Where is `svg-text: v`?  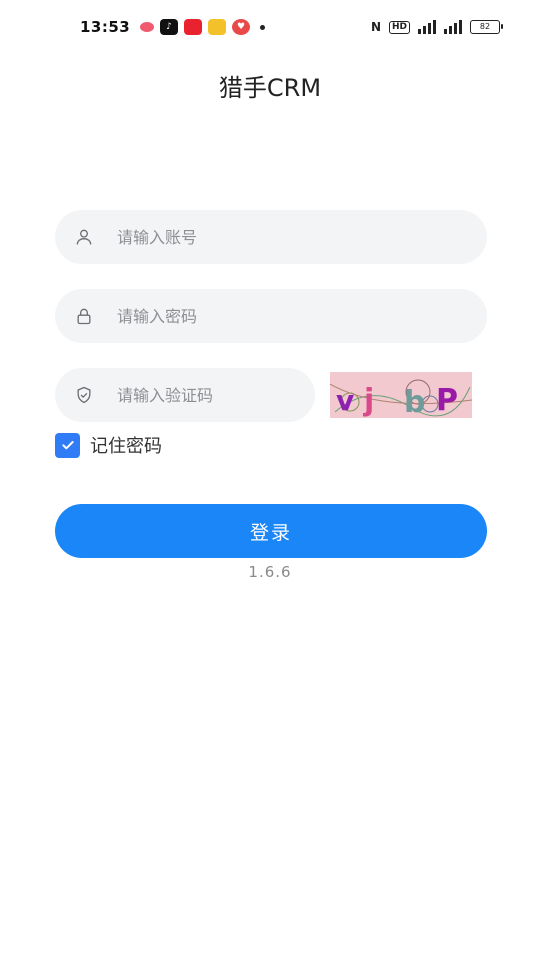 svg-text: v is located at coordinates (345, 400).